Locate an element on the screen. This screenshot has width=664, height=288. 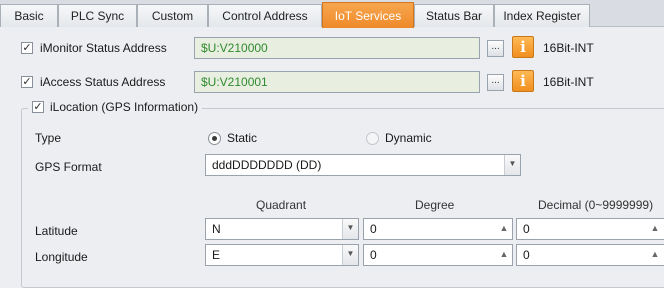
imonitor-address-field: $U:V210000 is located at coordinates (337, 48).